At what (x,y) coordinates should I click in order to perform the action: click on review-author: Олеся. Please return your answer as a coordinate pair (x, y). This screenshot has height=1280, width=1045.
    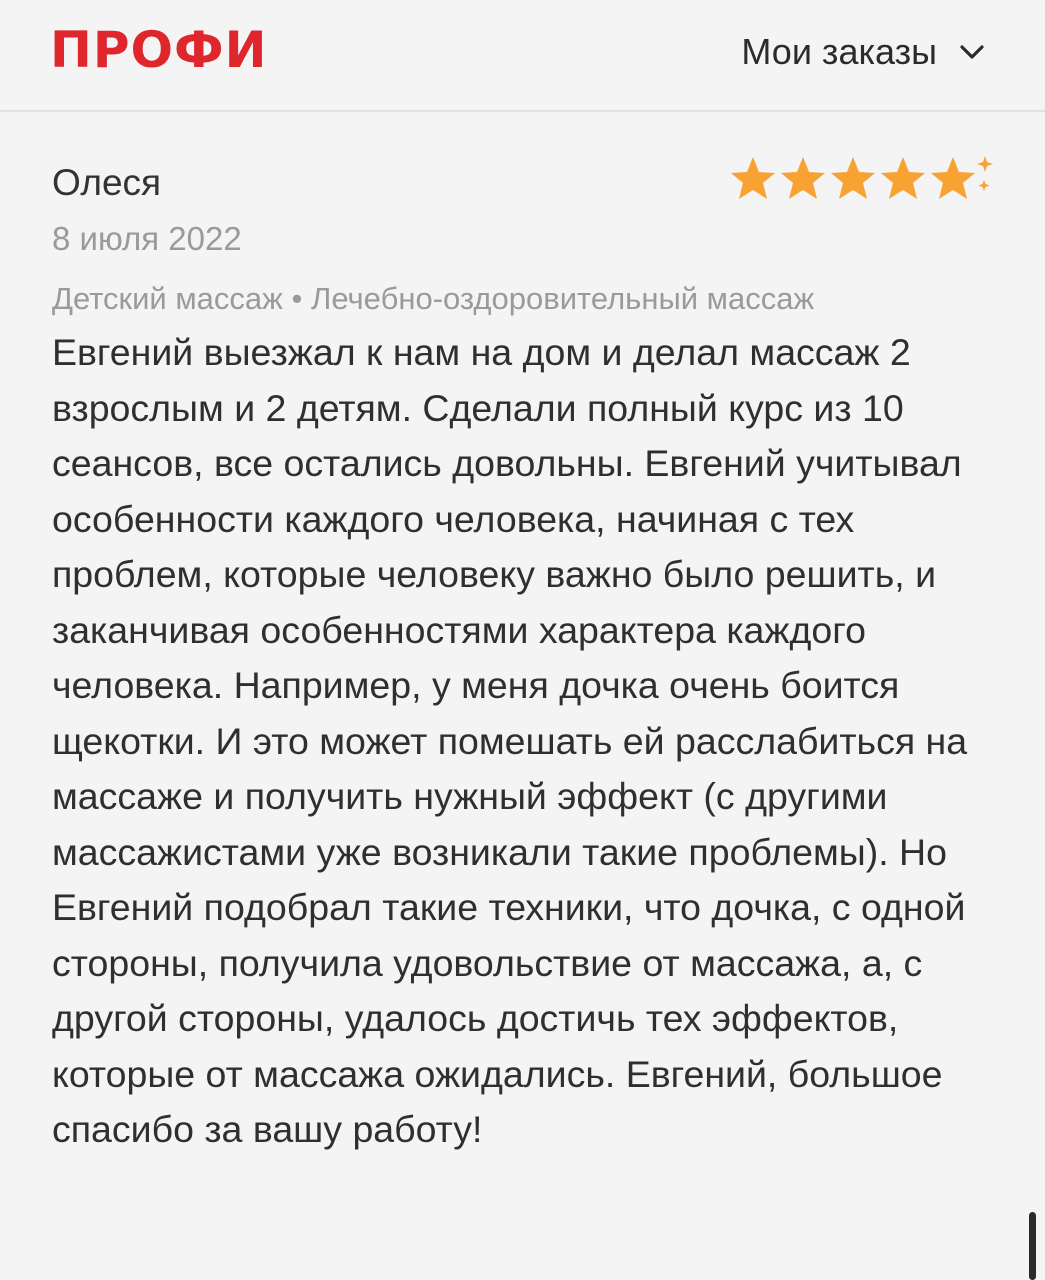
    Looking at the image, I should click on (107, 182).